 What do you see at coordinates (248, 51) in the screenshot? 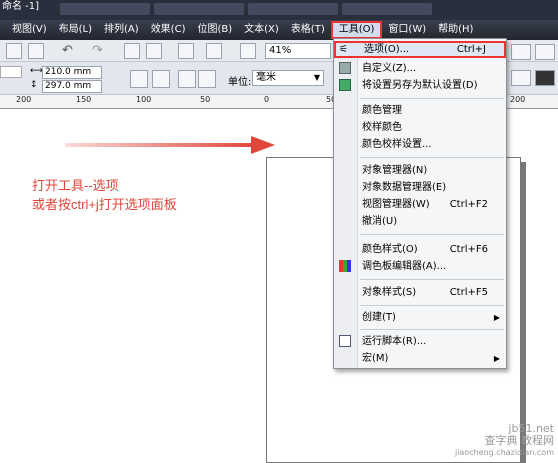
I see `app-launcher-icon` at bounding box center [248, 51].